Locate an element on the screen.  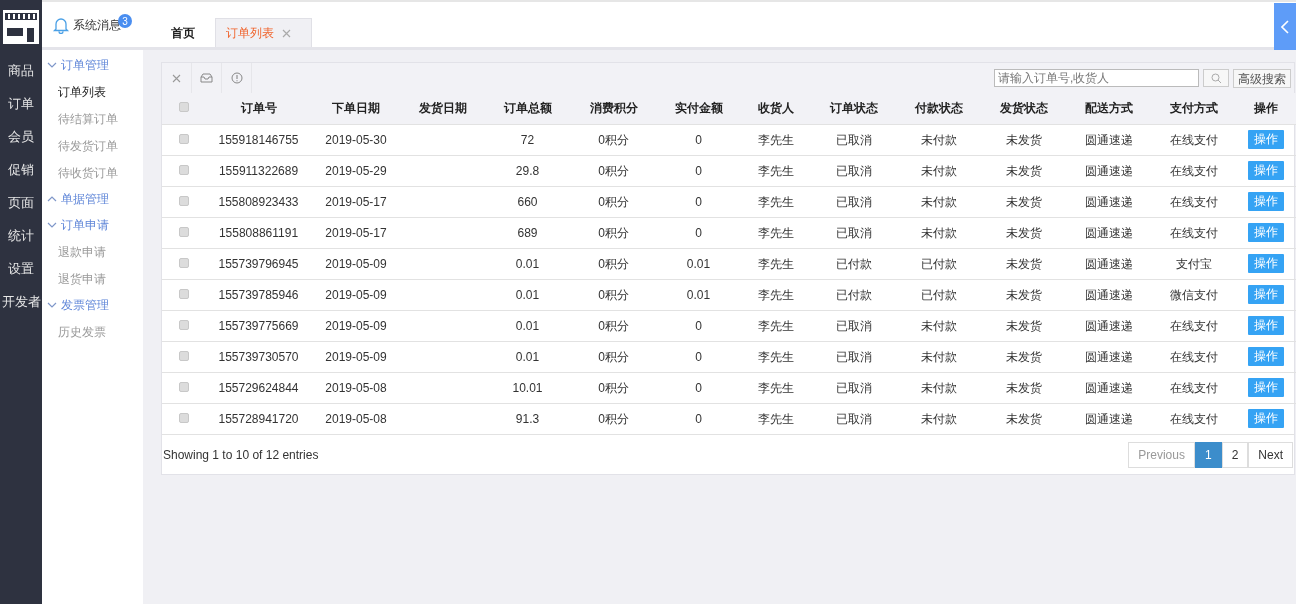
nav-item: 订单 is located at coordinates (21, 103).